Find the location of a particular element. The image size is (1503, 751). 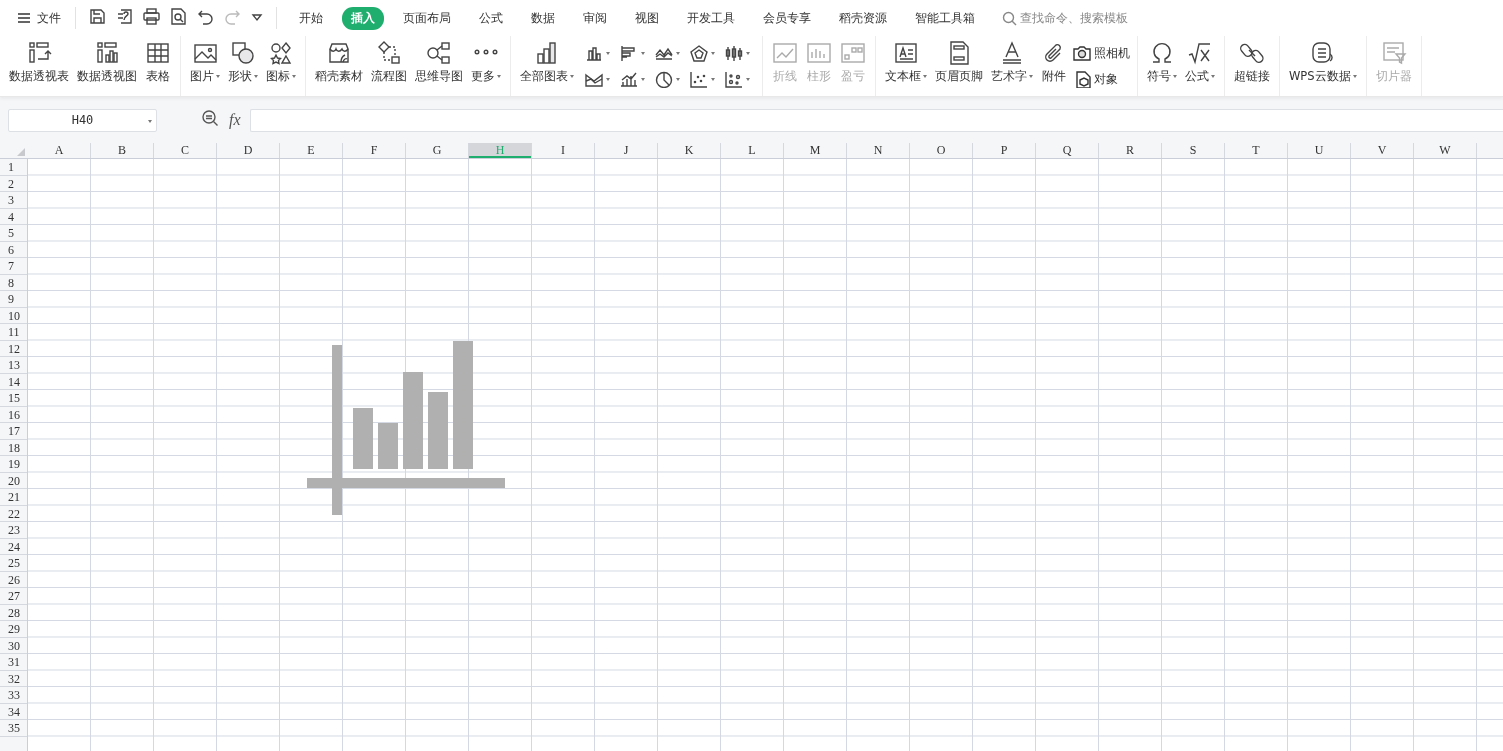

row-header: 35 is located at coordinates (13, 728).